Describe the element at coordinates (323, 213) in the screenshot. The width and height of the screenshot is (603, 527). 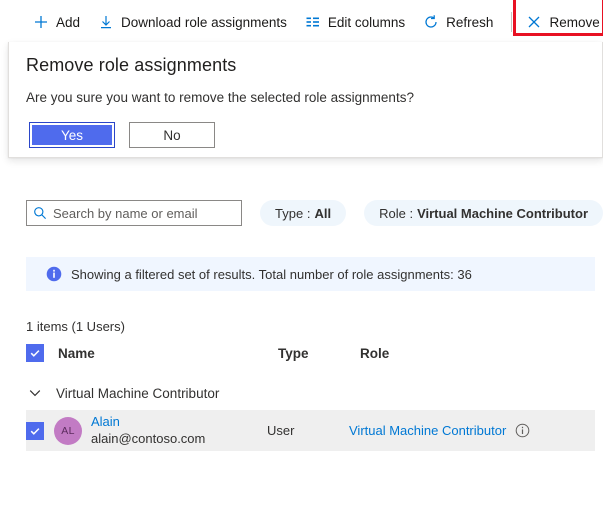
I see `filter-chip-type-value: All` at that location.